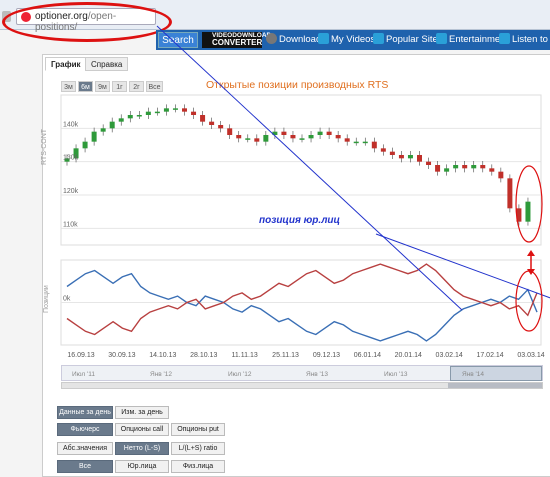  What do you see at coordinates (414, 39) in the screenshot?
I see `toolbar-popular-sites-label: Popular Sites` at bounding box center [414, 39].